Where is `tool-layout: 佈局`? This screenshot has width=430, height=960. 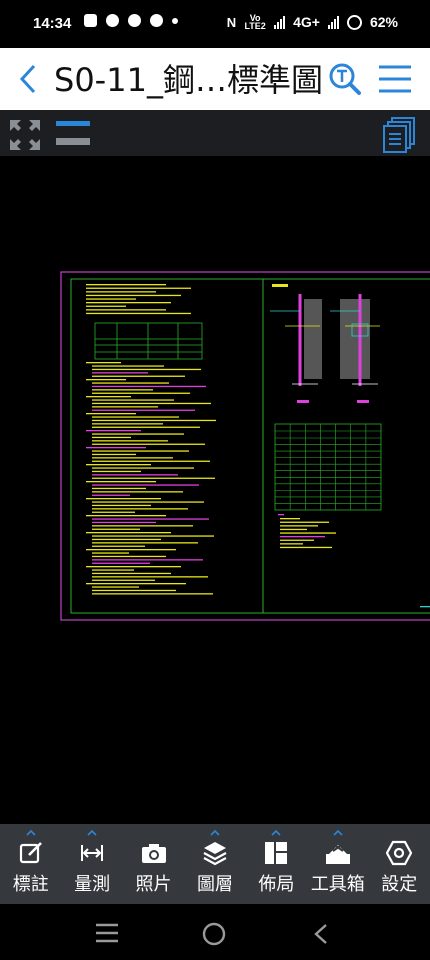 tool-layout: 佈局 is located at coordinates (276, 864).